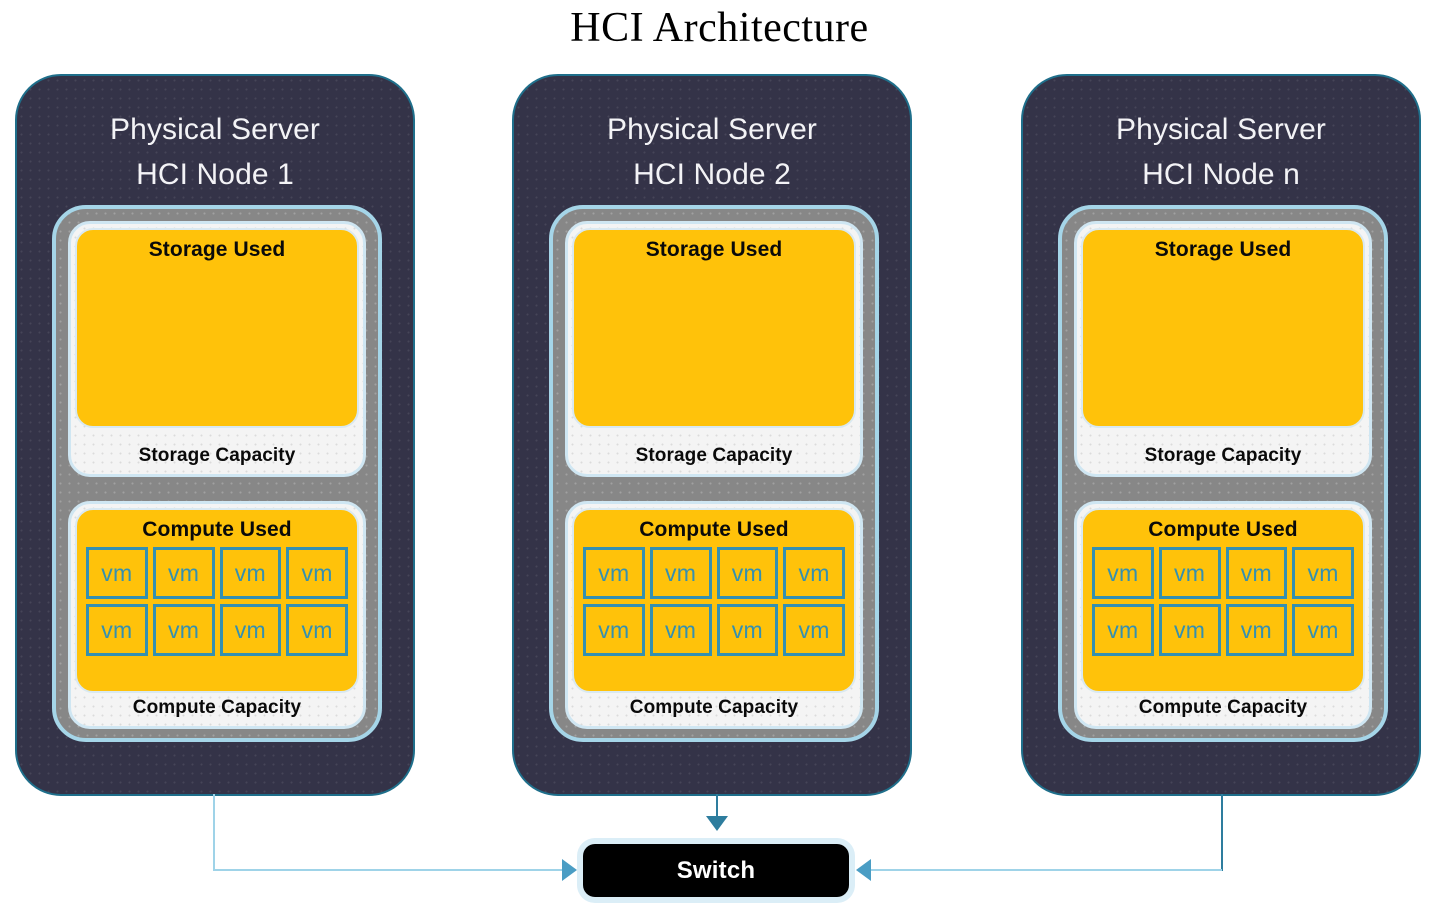 The height and width of the screenshot is (913, 1439). Describe the element at coordinates (719, 28) in the screenshot. I see `page-title: HCI Architecture` at that location.